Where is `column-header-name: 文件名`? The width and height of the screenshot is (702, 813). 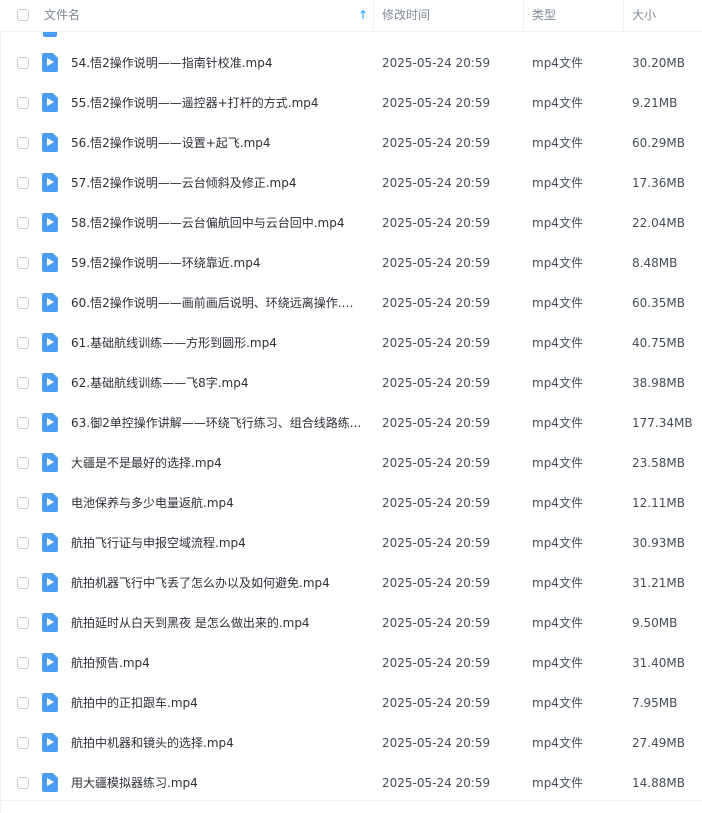
column-header-name: 文件名 is located at coordinates (62, 15).